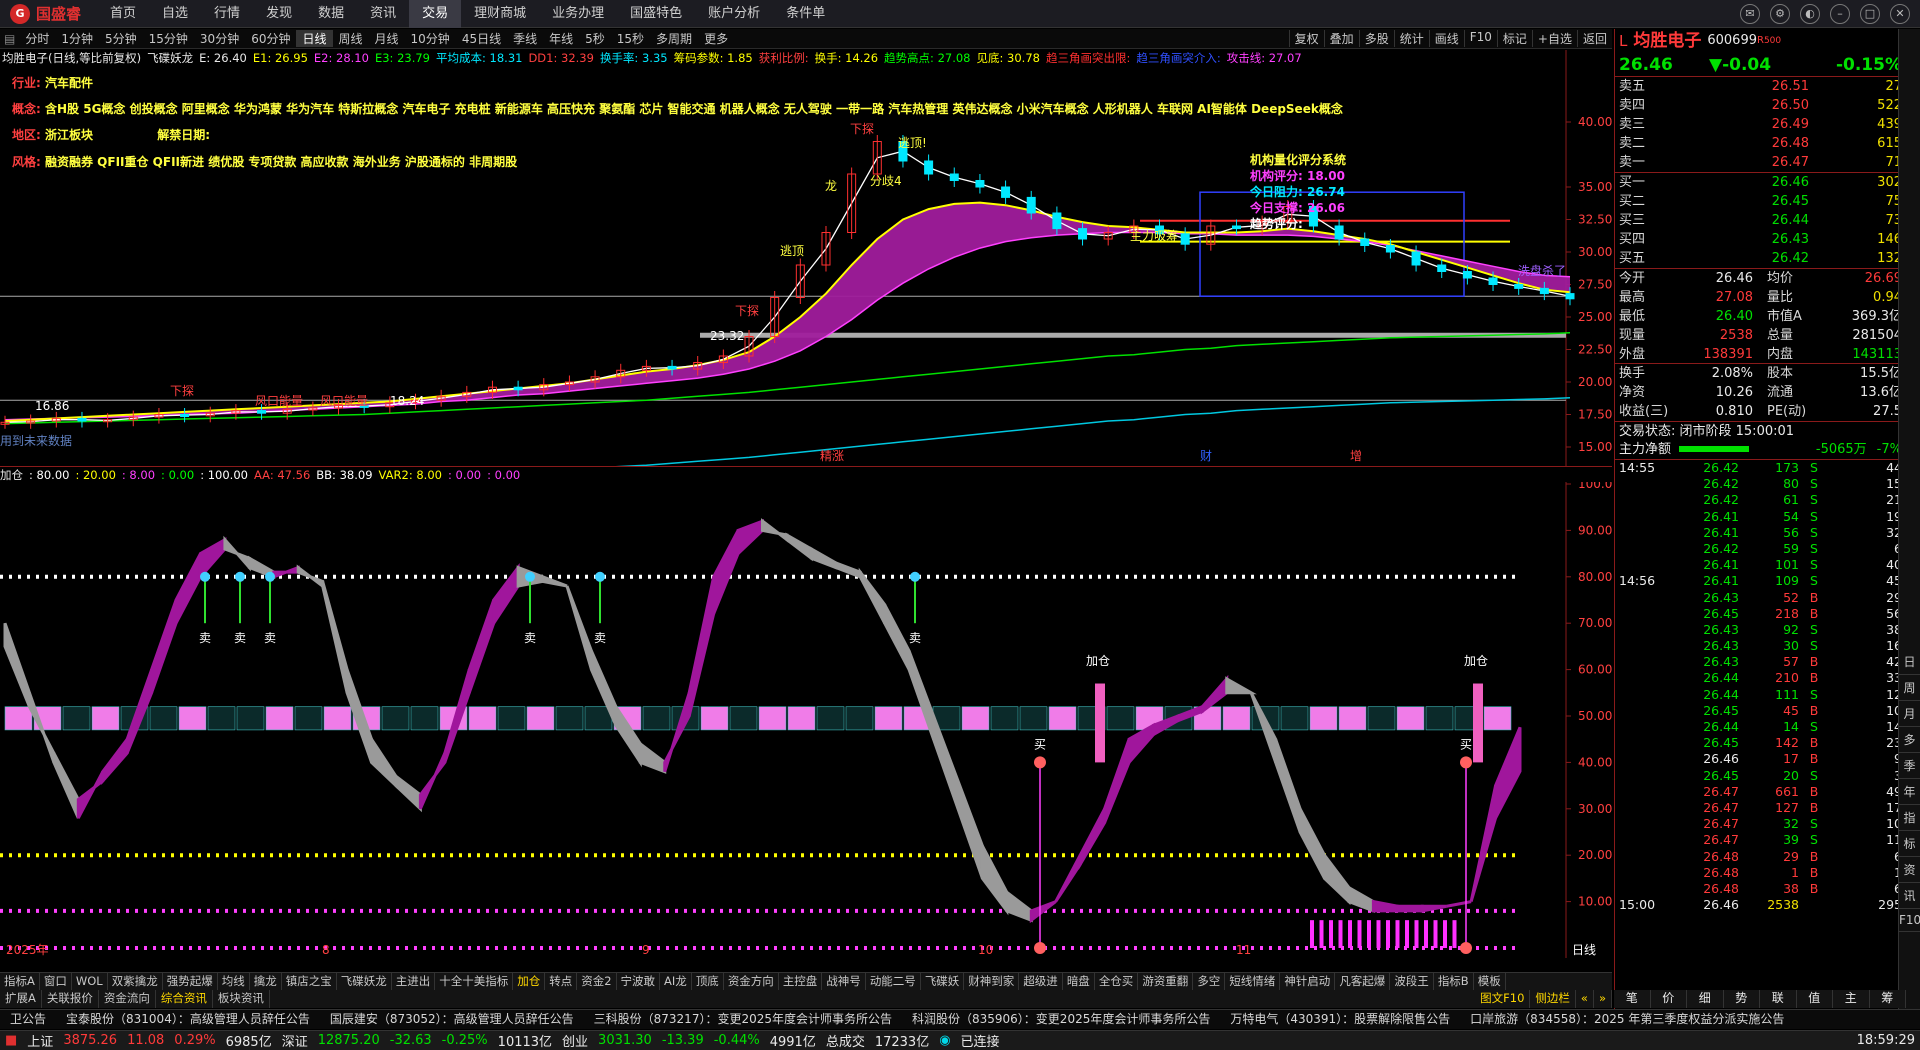 The width and height of the screenshot is (1920, 1050). Describe the element at coordinates (1810, 13) in the screenshot. I see `skin-icon: ◐` at that location.